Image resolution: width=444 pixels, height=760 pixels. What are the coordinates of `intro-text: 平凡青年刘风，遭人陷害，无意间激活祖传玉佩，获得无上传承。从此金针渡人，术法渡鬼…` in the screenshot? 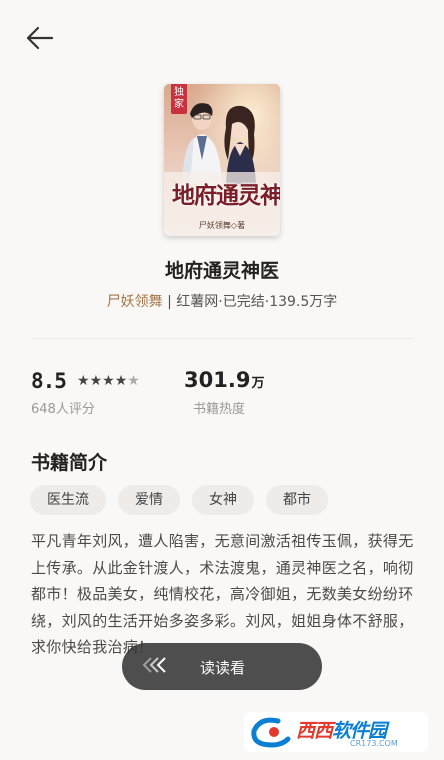 It's located at (222, 594).